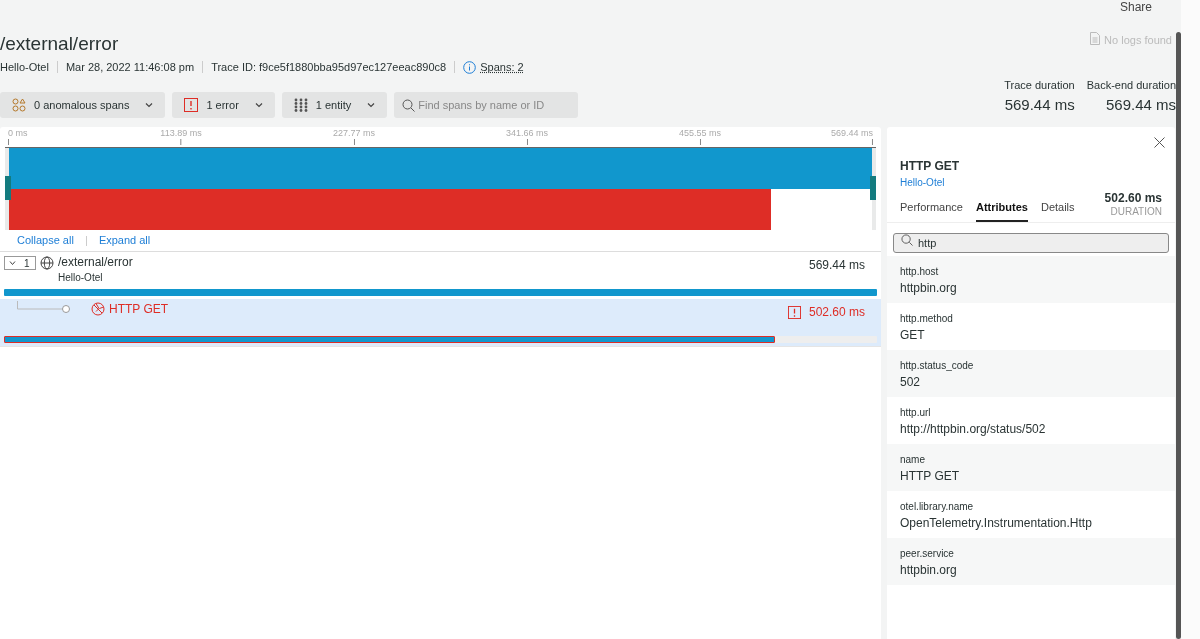  I want to click on axis-tick-label: 455.55 ms, so click(700, 133).